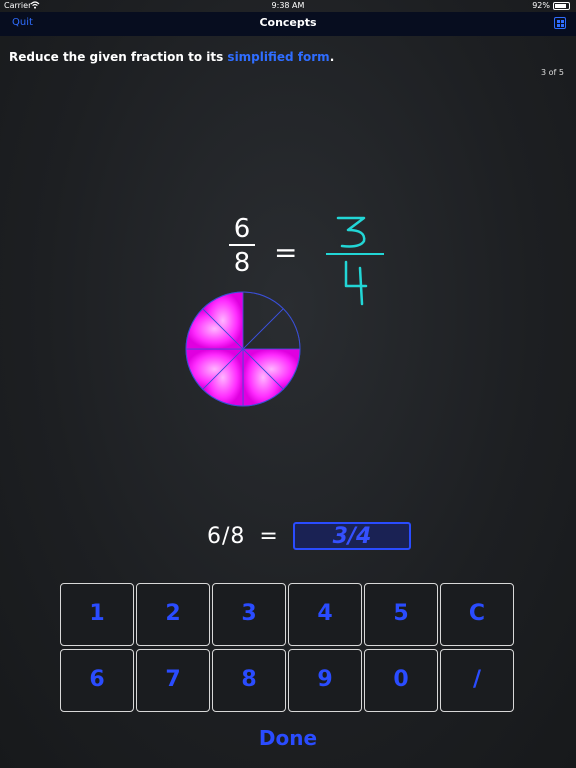 The height and width of the screenshot is (768, 576). What do you see at coordinates (226, 536) in the screenshot?
I see `equation-left: 6/8` at bounding box center [226, 536].